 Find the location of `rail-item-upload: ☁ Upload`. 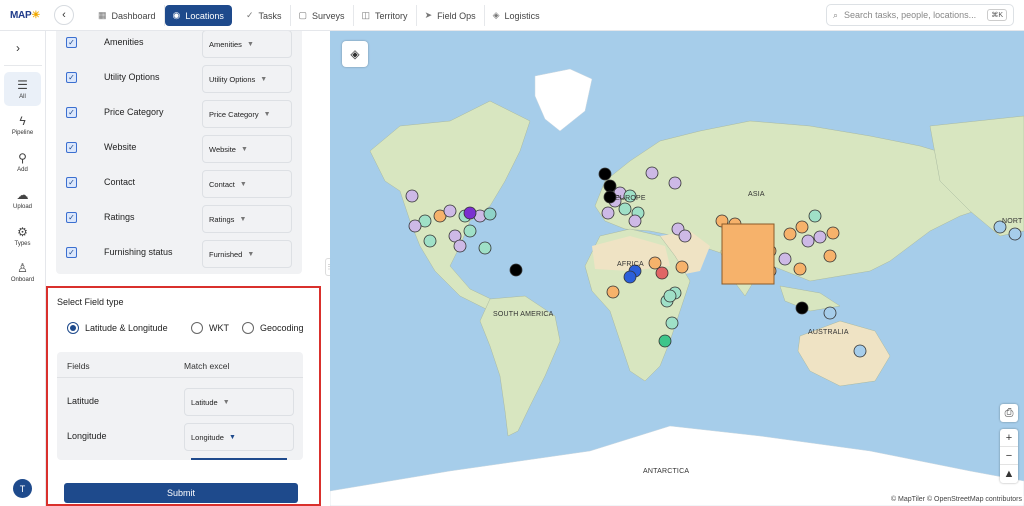

rail-item-upload: ☁ Upload is located at coordinates (22, 199).